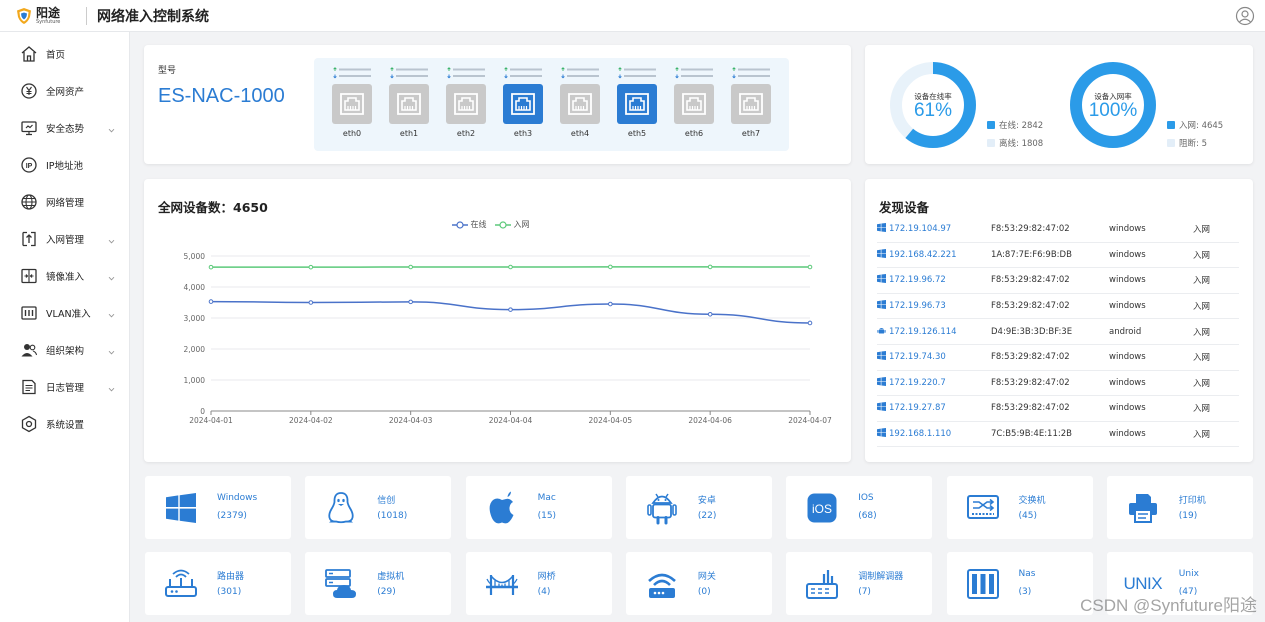 This screenshot has height=622, width=1265. I want to click on sidebar-item-4: 网络管理, so click(64, 201).